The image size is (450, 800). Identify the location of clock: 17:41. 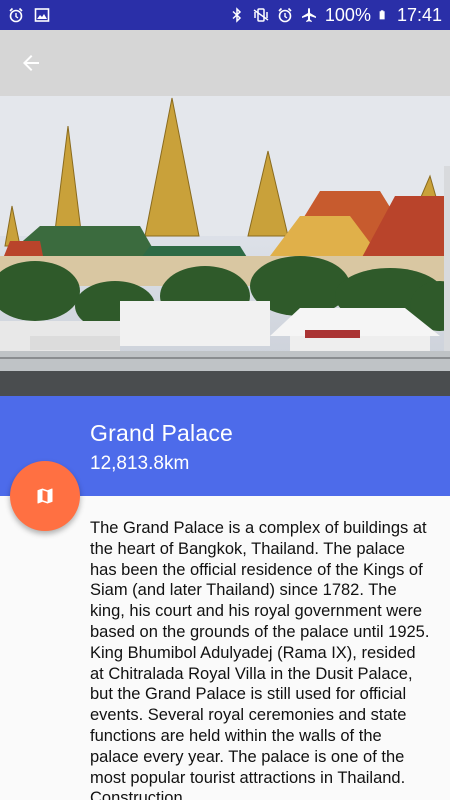
(419, 14).